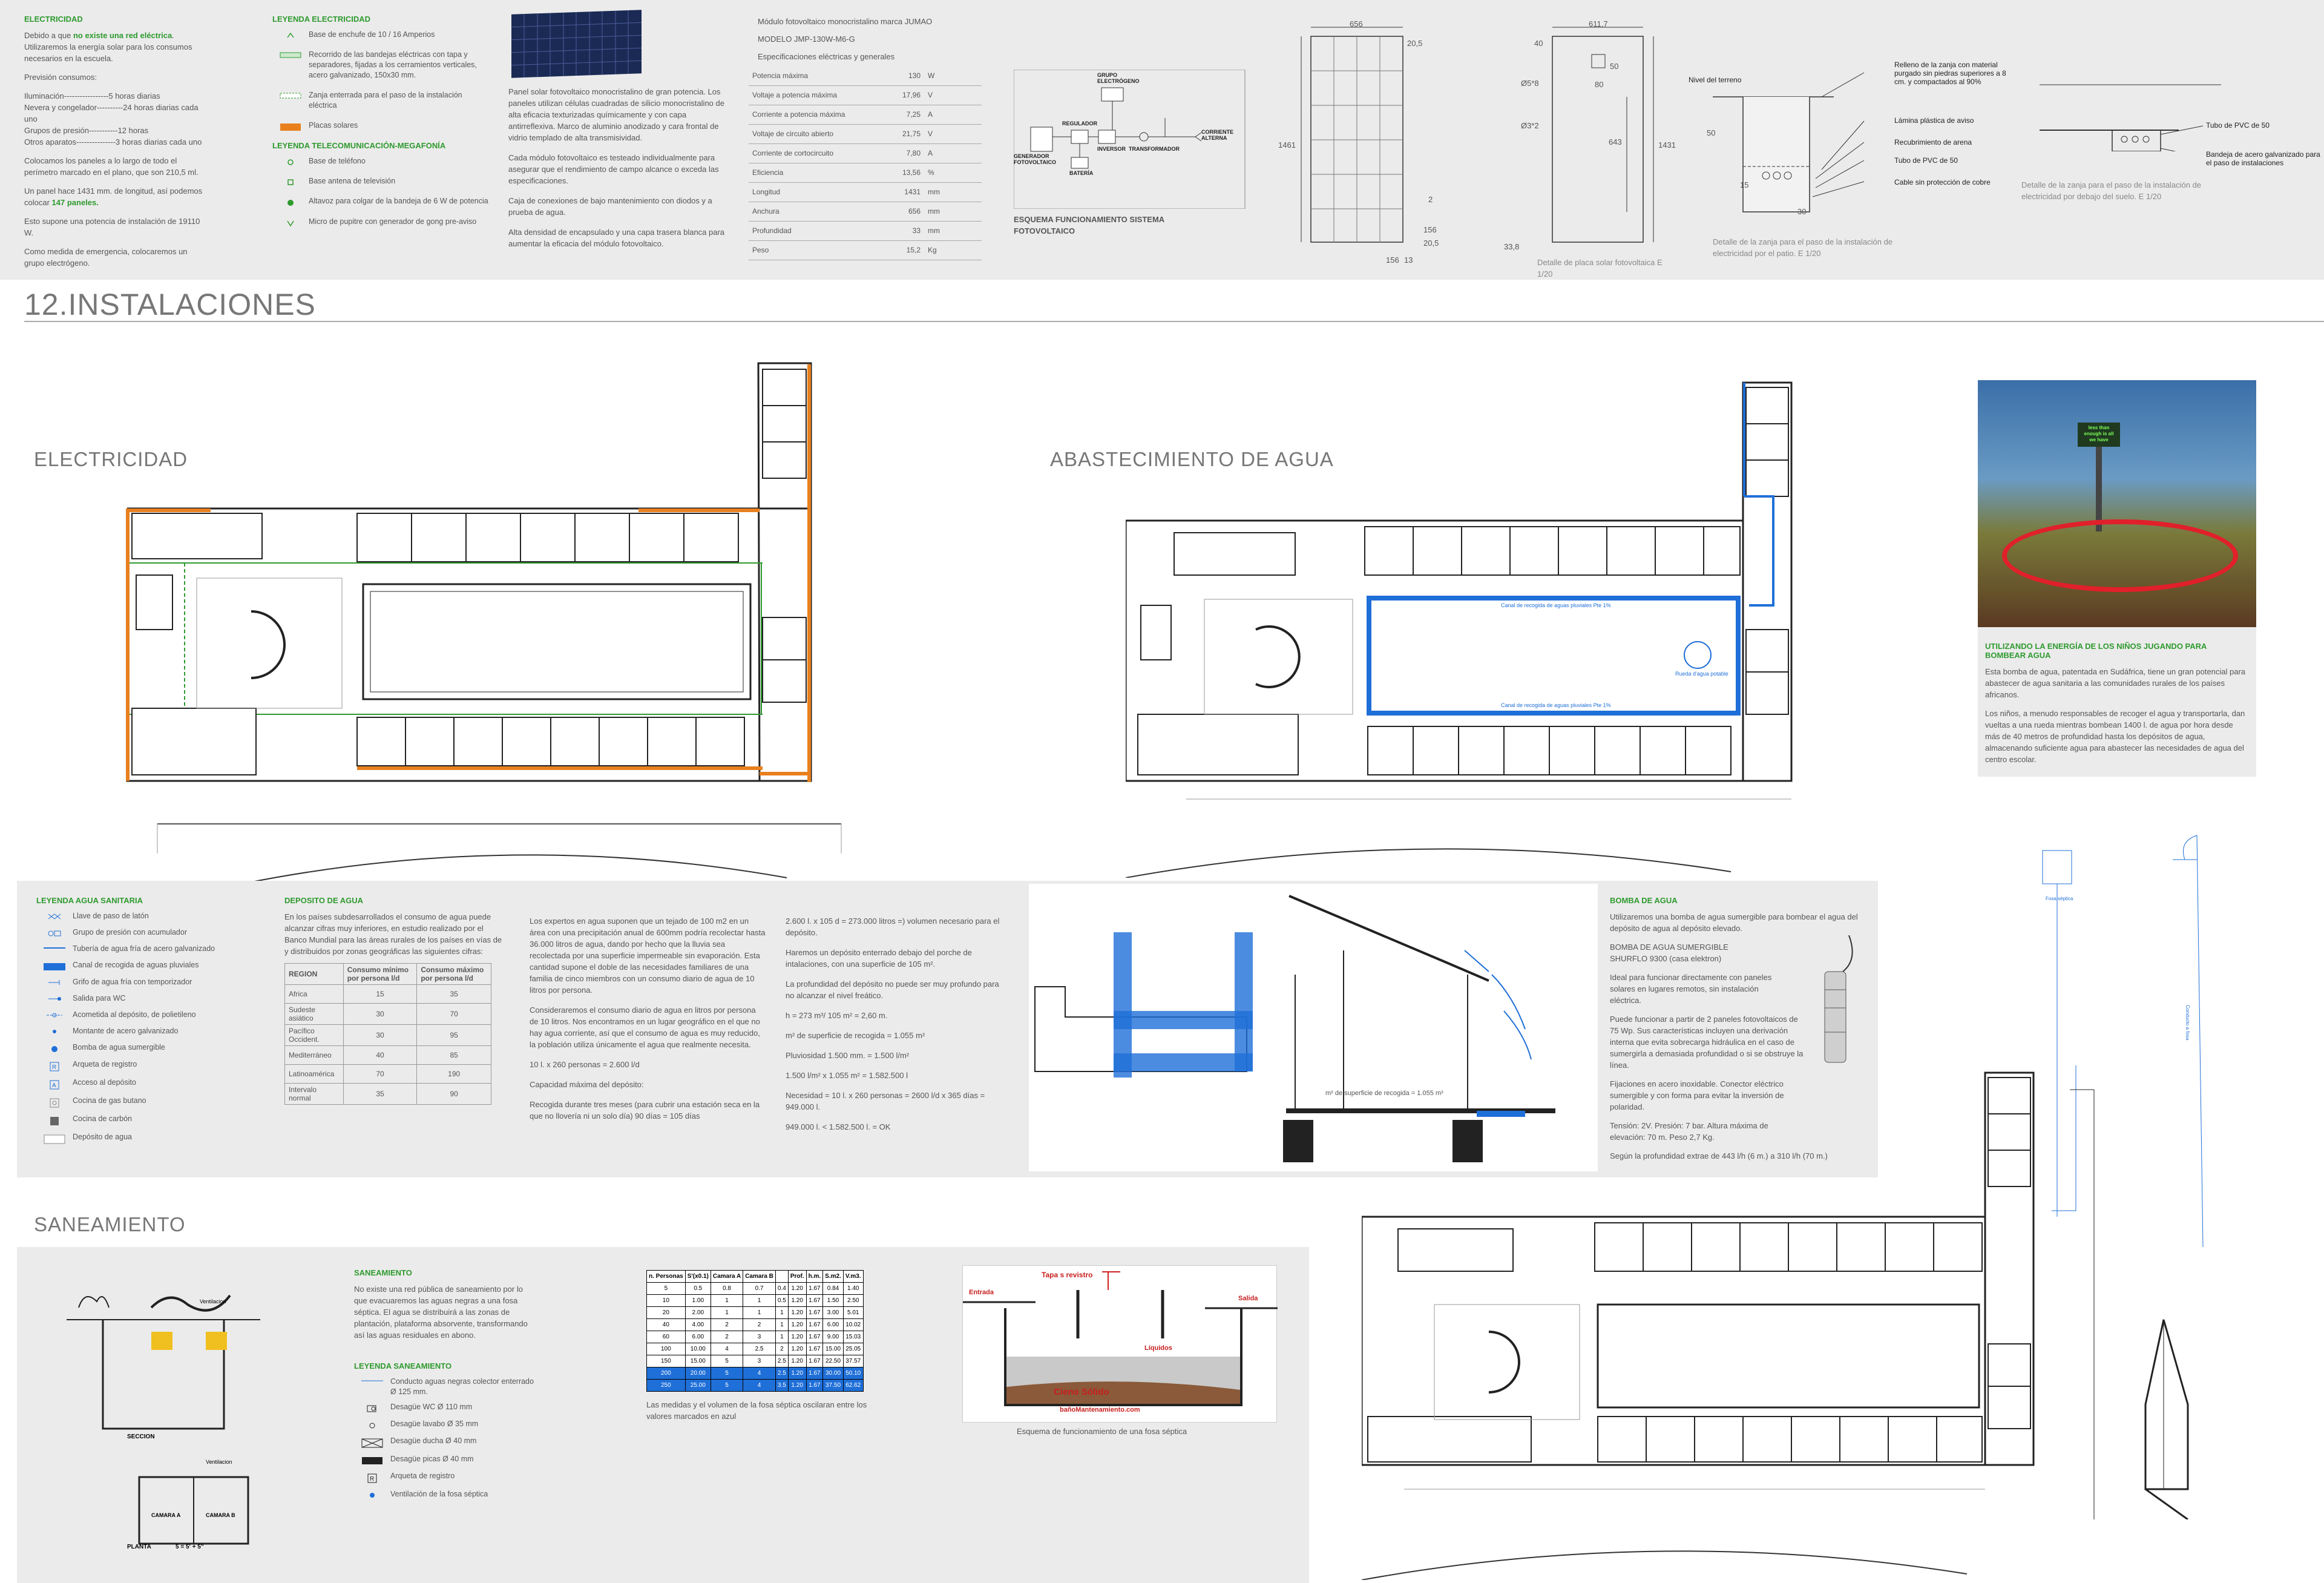 This screenshot has width=2324, height=1583. I want to click on septic-header: Prof., so click(797, 1276).